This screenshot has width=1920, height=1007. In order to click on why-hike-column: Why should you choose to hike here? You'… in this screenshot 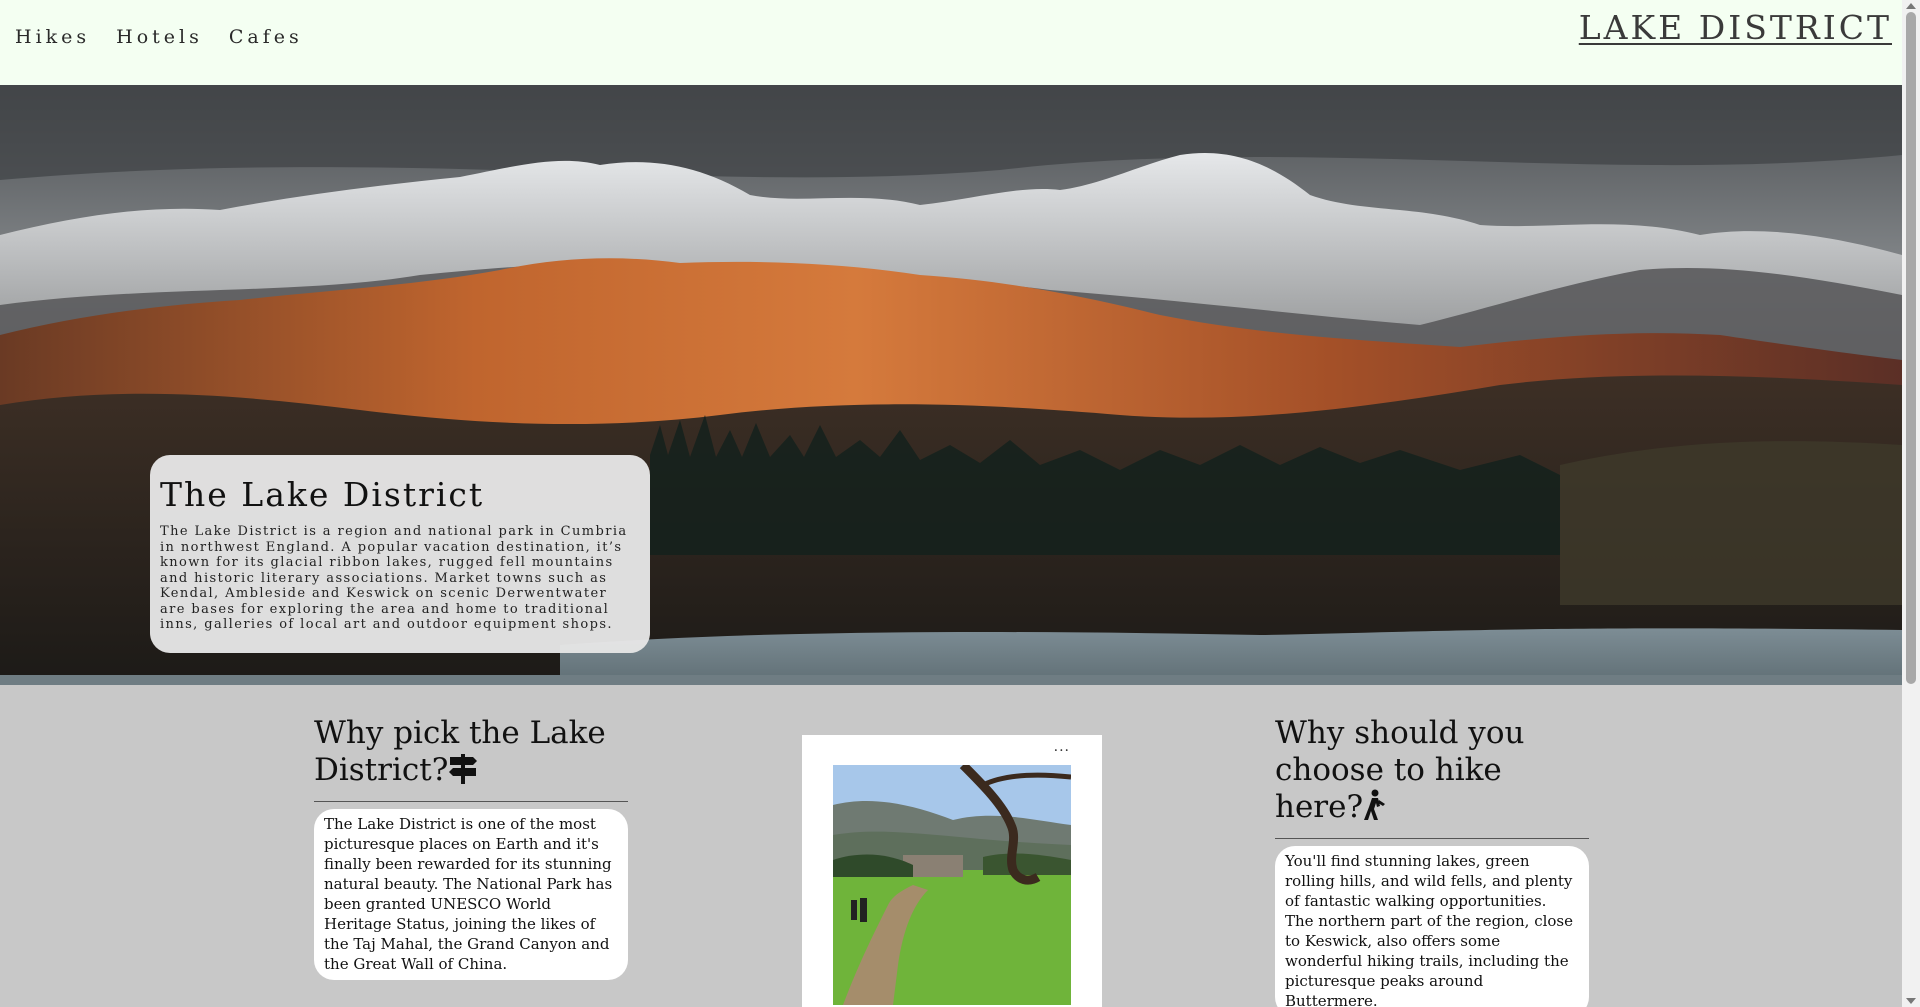, I will do `click(1432, 861)`.